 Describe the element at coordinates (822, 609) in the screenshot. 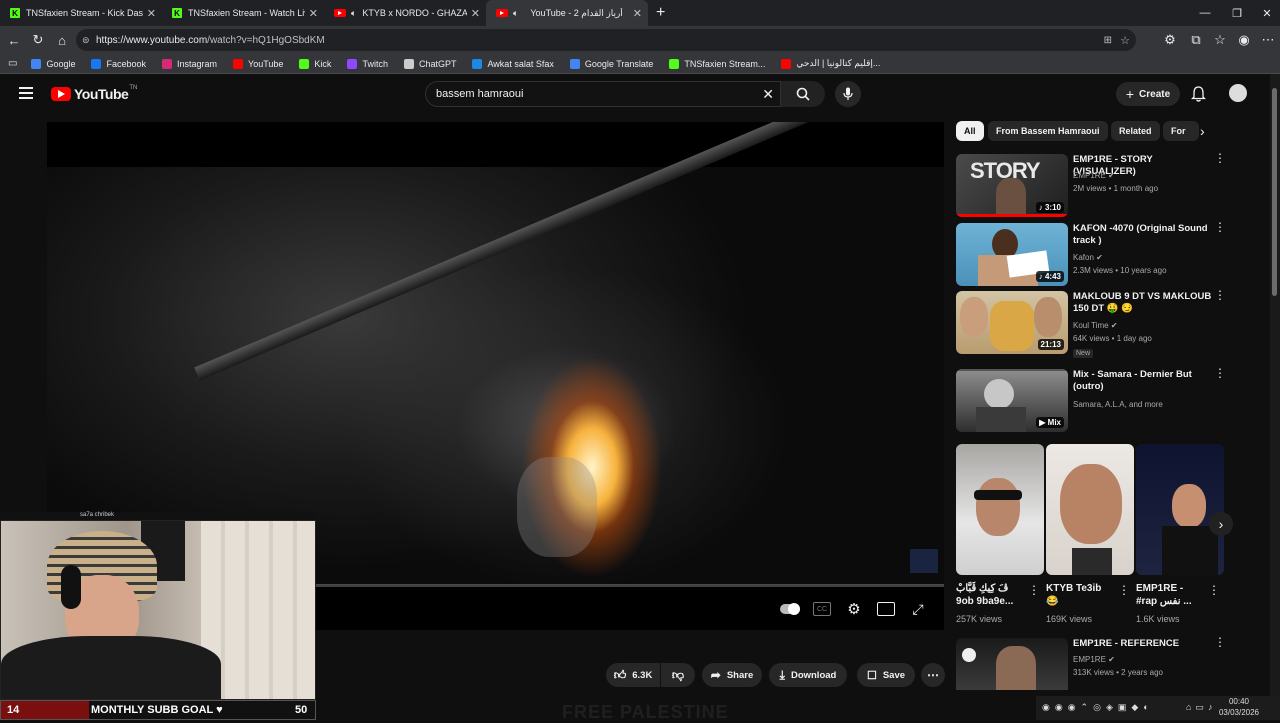

I see `subtitles-button: CC` at that location.